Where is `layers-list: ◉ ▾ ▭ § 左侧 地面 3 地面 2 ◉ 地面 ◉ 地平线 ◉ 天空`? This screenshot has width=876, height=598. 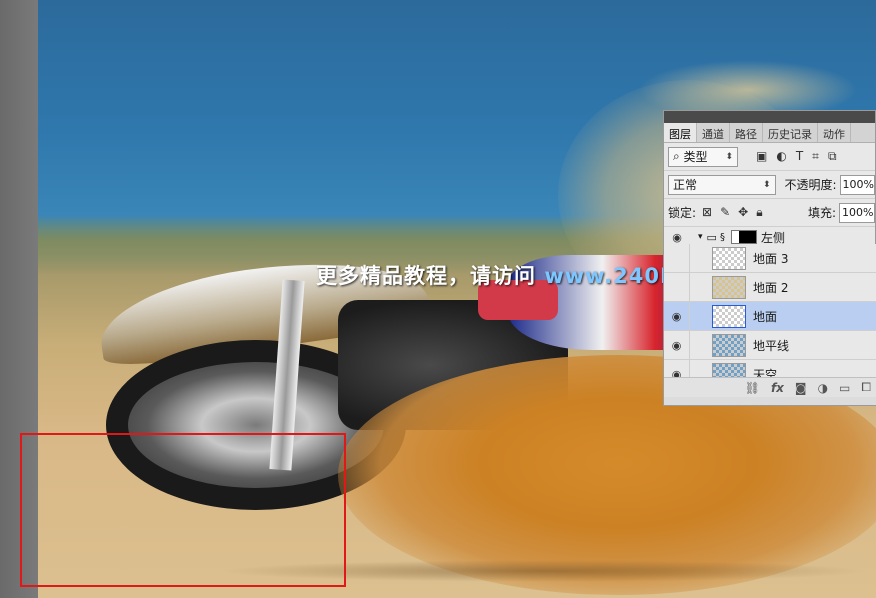
layers-list: ◉ ▾ ▭ § 左侧 地面 3 地面 2 ◉ 地面 ◉ 地平线 ◉ 天空 is located at coordinates (770, 304).